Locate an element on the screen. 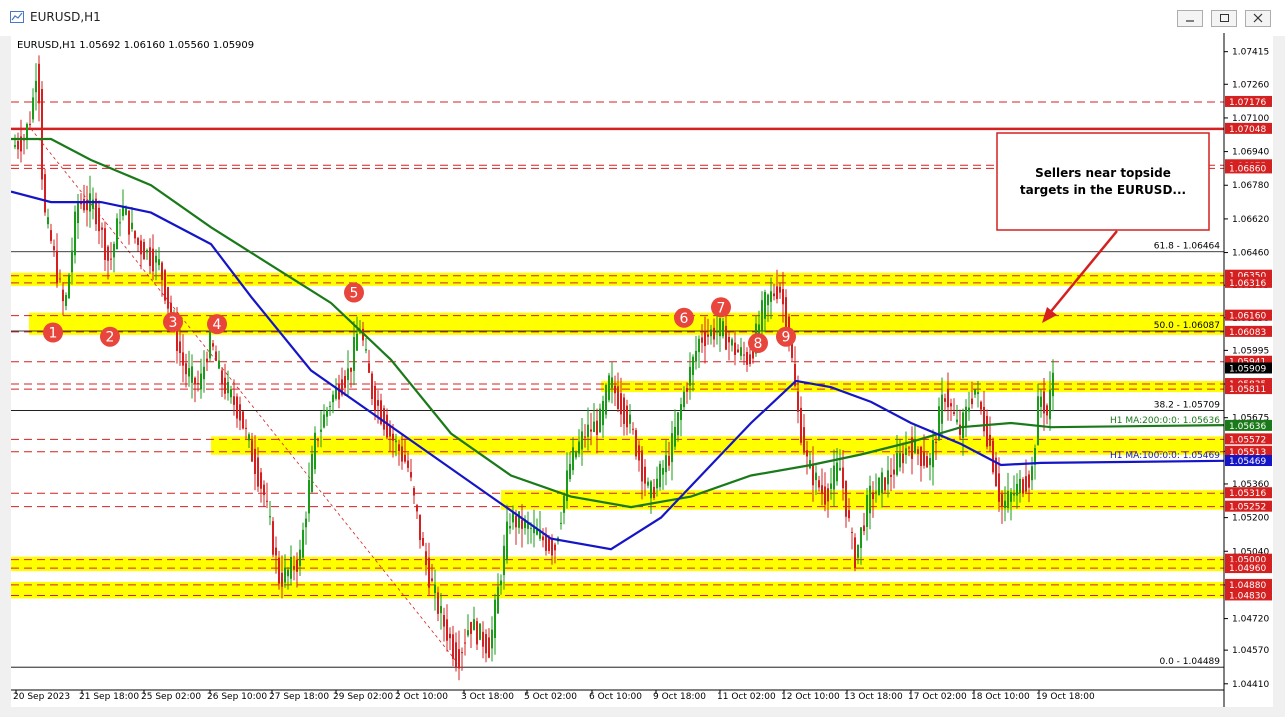  time-tick-label: 20 Sep 2023 is located at coordinates (41, 697).